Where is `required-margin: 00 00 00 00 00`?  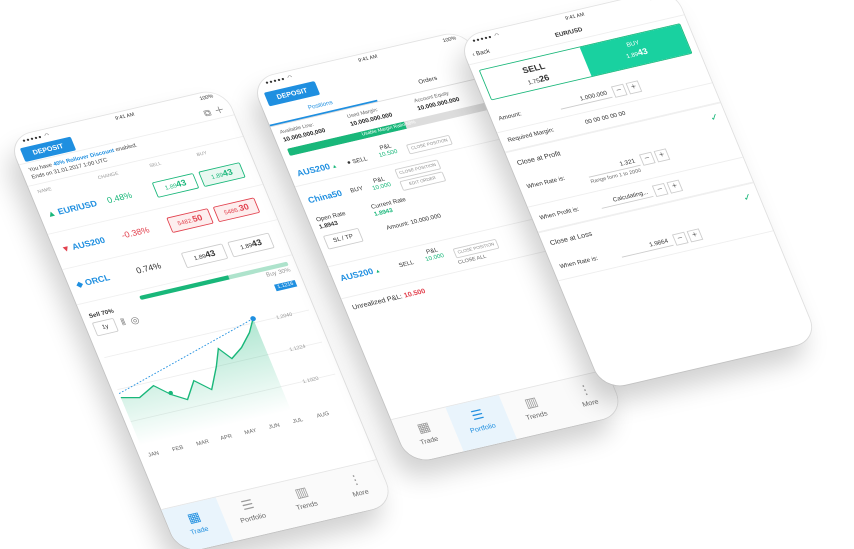
required-margin: 00 00 00 00 00 is located at coordinates (605, 118).